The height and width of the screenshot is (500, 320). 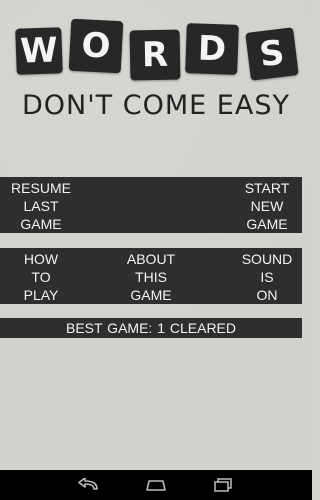 What do you see at coordinates (156, 105) in the screenshot?
I see `subtitle: DON'T COME EASY` at bounding box center [156, 105].